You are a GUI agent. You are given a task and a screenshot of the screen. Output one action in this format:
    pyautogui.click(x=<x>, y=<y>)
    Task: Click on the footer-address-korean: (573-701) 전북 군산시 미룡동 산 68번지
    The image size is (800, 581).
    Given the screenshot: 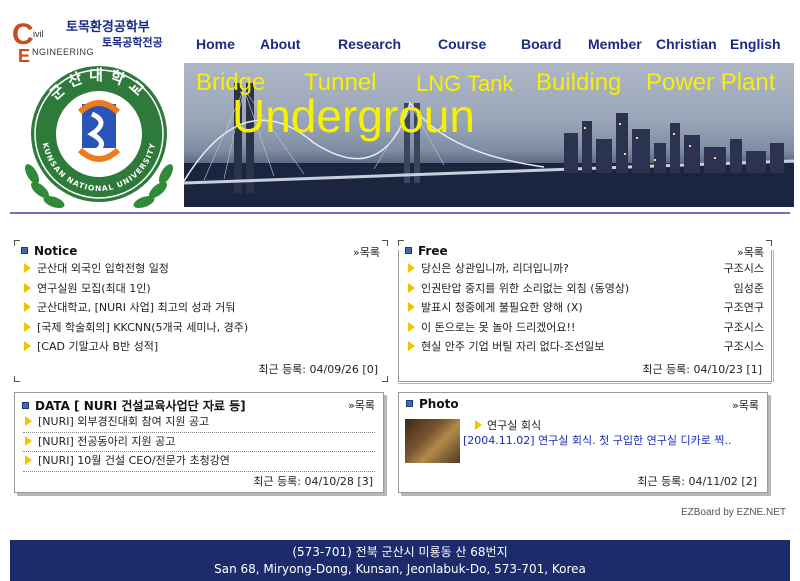 What is the action you would take?
    pyautogui.click(x=400, y=552)
    